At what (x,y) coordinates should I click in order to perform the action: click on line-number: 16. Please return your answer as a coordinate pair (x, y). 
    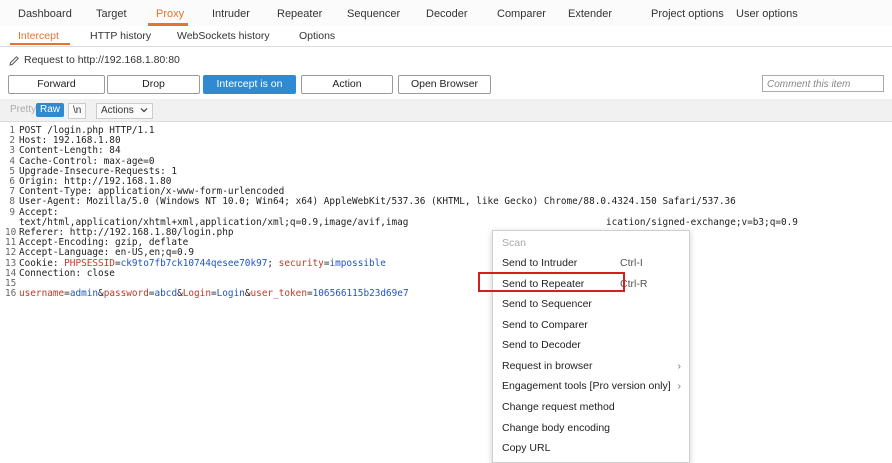
    Looking at the image, I should click on (11, 294).